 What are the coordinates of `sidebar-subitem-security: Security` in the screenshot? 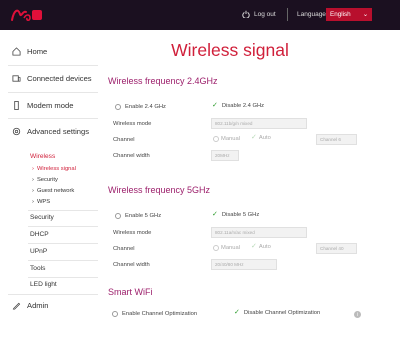 It's located at (45, 180).